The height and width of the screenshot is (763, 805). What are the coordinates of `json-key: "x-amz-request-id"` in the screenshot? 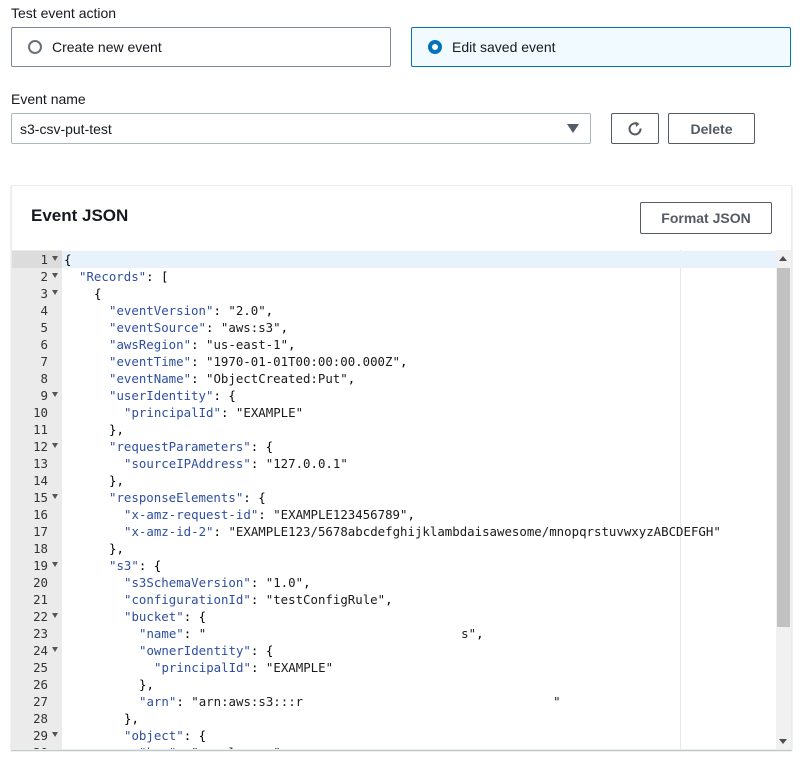 It's located at (191, 514).